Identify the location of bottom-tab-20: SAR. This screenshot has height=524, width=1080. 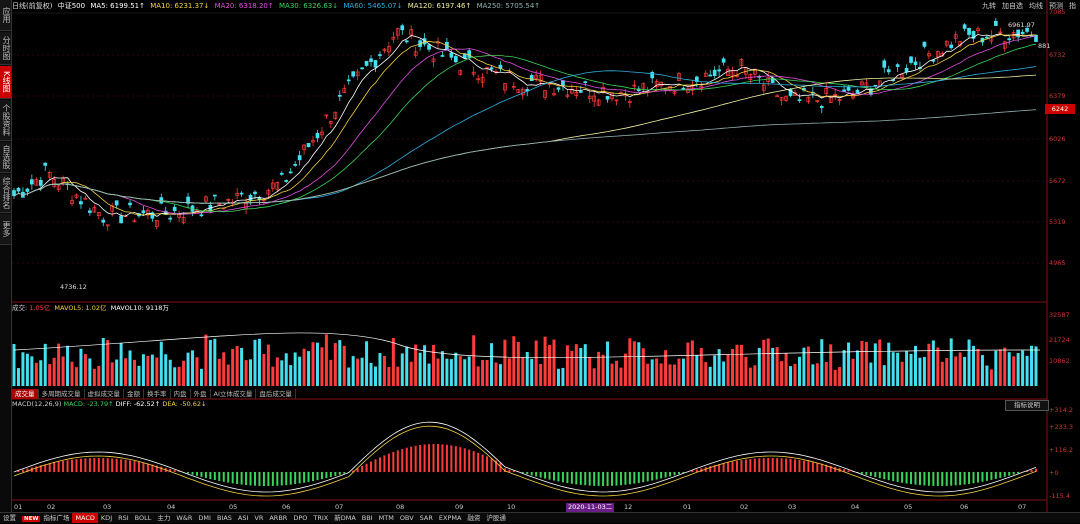
(426, 518).